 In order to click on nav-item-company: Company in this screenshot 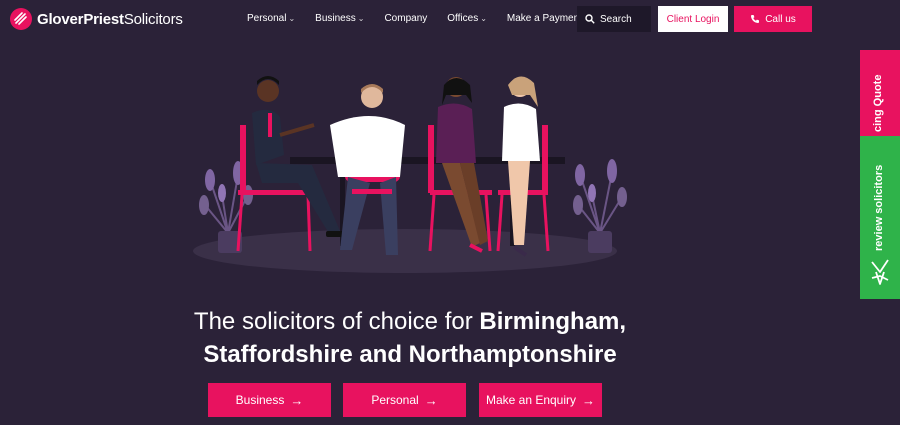, I will do `click(405, 18)`.